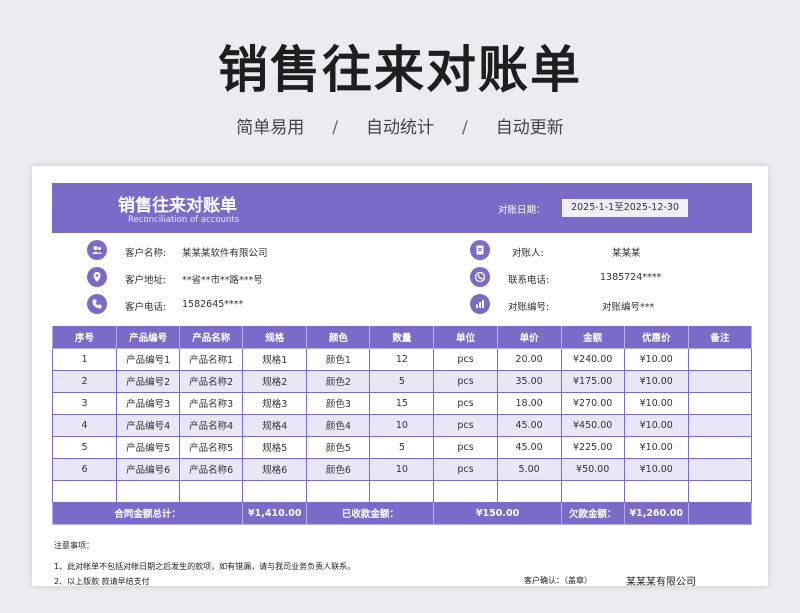  What do you see at coordinates (84, 469) in the screenshot?
I see `table-cell: 6` at bounding box center [84, 469].